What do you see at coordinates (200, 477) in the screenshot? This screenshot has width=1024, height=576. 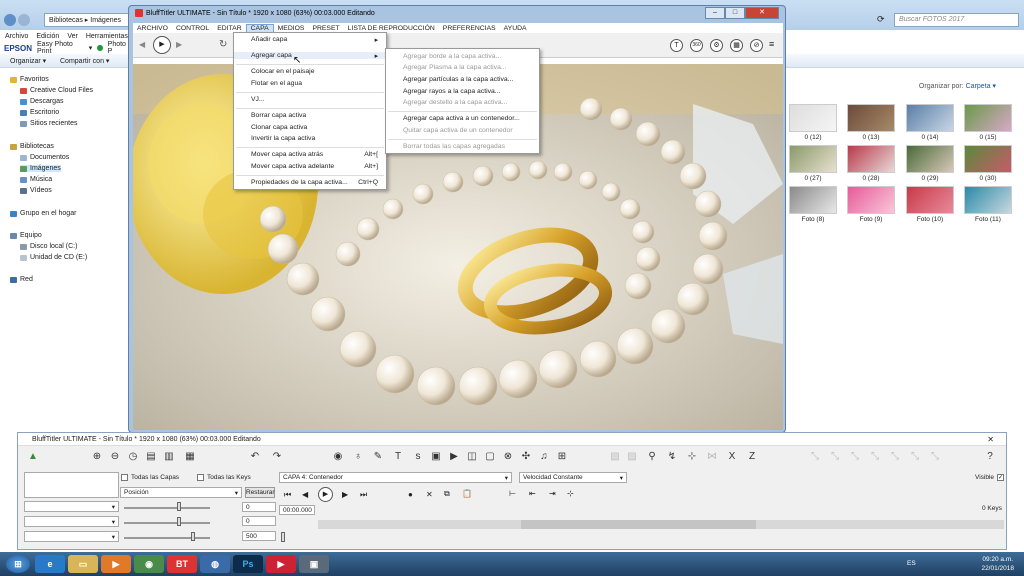 I see `checkbox-box` at bounding box center [200, 477].